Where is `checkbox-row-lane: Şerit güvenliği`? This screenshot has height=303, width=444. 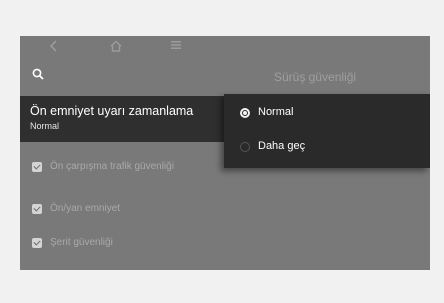
checkbox-row-lane: Şerit güvenliği is located at coordinates (126, 245).